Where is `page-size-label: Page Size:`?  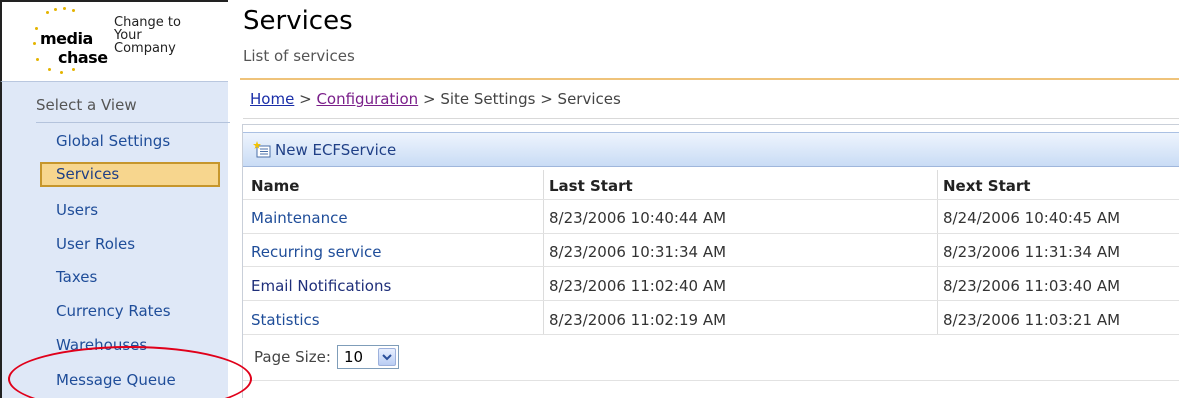
page-size-label: Page Size: is located at coordinates (292, 357).